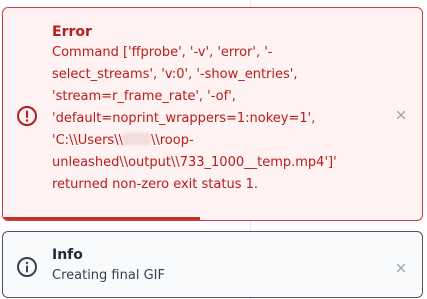  I want to click on error-timer-track, so click(212, 218).